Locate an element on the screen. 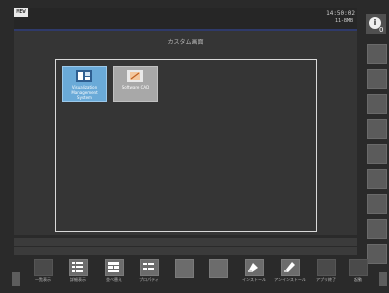 The width and height of the screenshot is (389, 293). toolbar-sort-button: 並べ替え is located at coordinates (114, 270).